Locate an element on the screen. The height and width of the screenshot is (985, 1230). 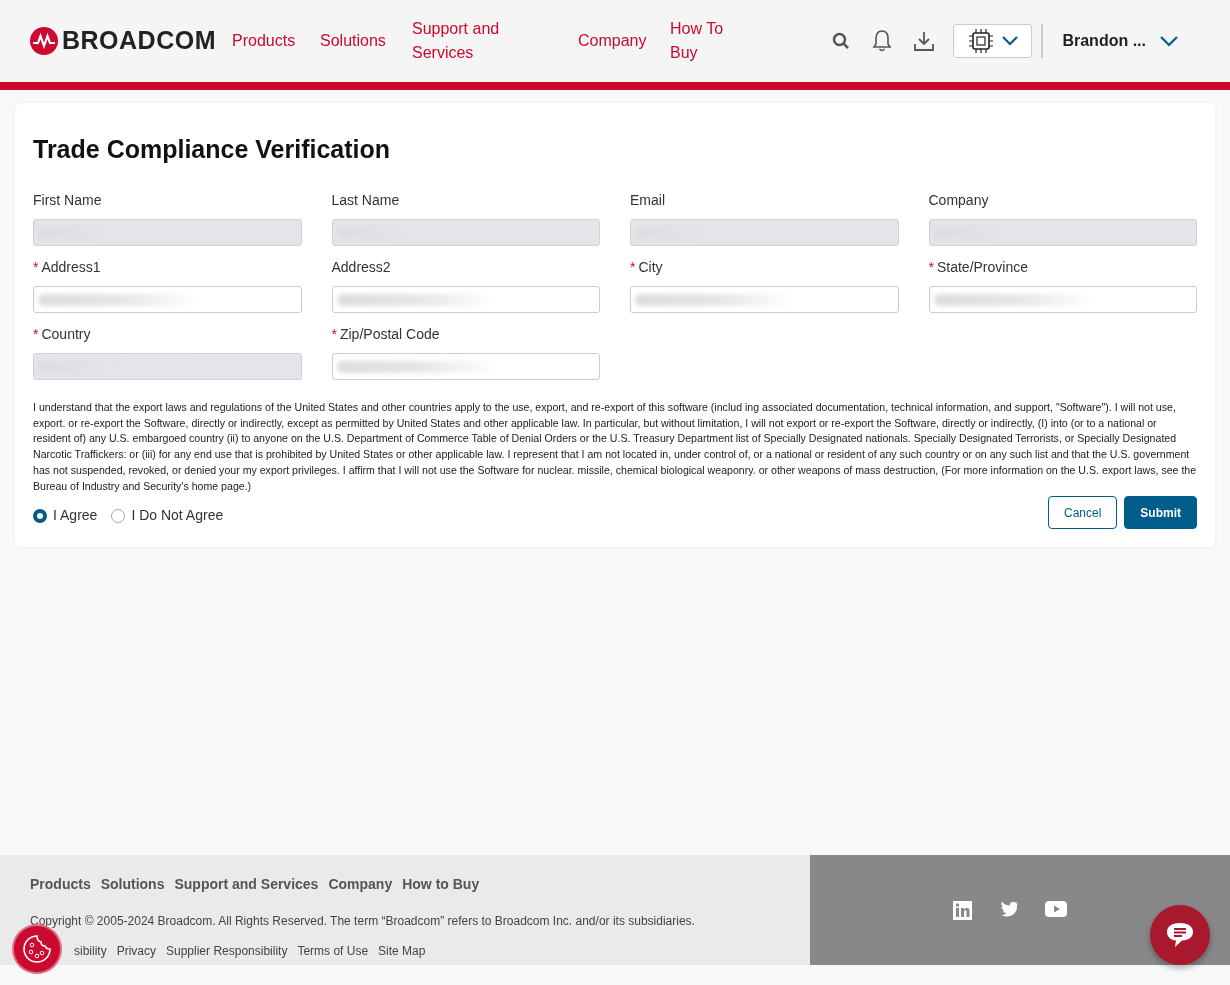
field-label: Email is located at coordinates (647, 200).